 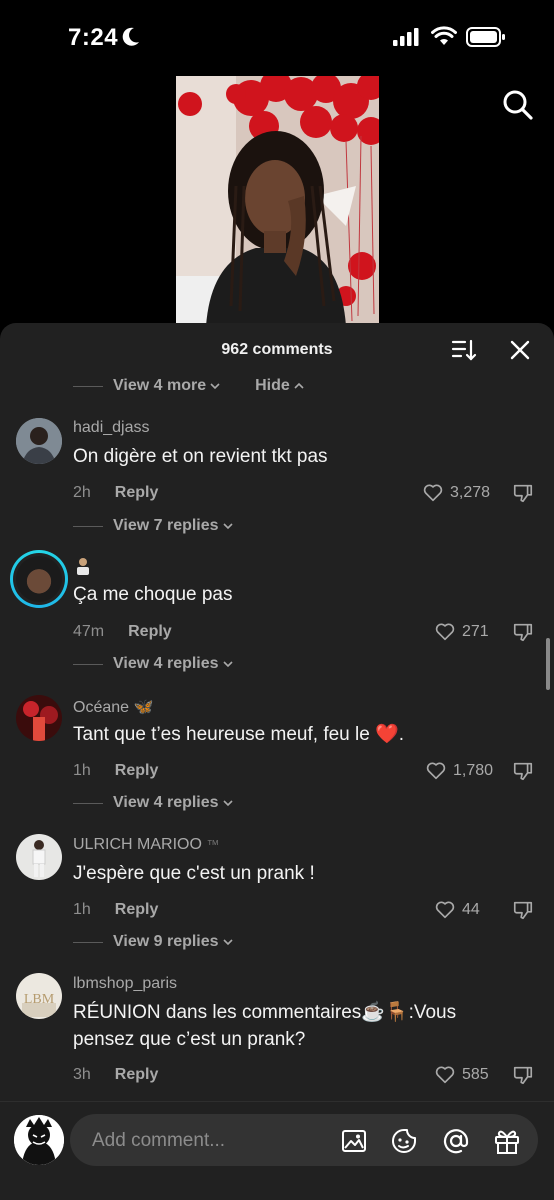 I want to click on username-label: Océane, so click(x=101, y=707).